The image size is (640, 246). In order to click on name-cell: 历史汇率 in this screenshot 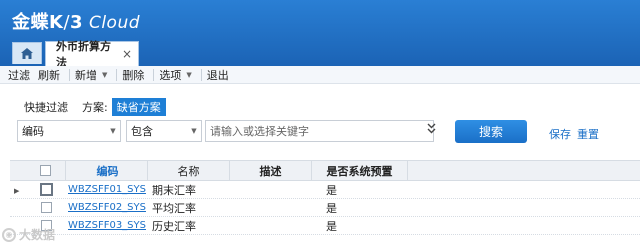, I will do `click(174, 226)`.